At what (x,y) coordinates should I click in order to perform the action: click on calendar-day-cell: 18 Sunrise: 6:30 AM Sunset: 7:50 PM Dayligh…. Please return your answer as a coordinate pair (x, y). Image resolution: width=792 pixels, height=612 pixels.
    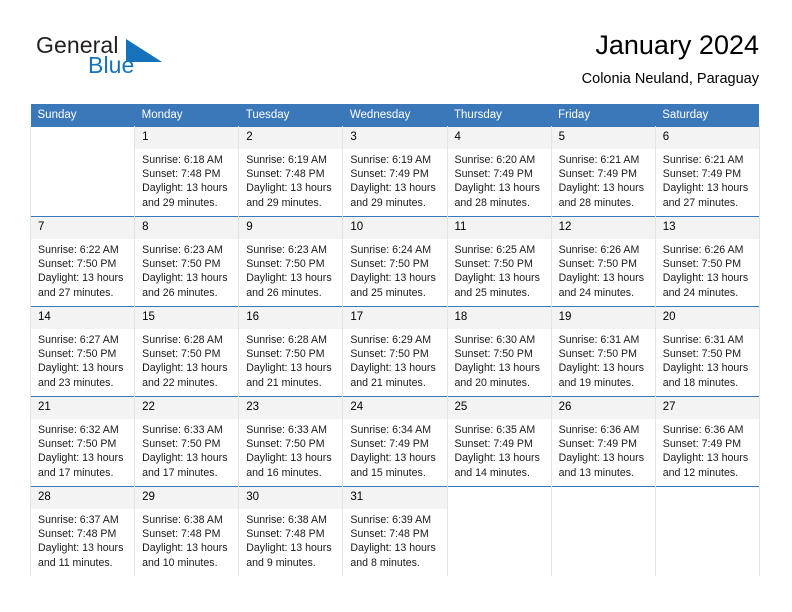
    Looking at the image, I should click on (499, 351).